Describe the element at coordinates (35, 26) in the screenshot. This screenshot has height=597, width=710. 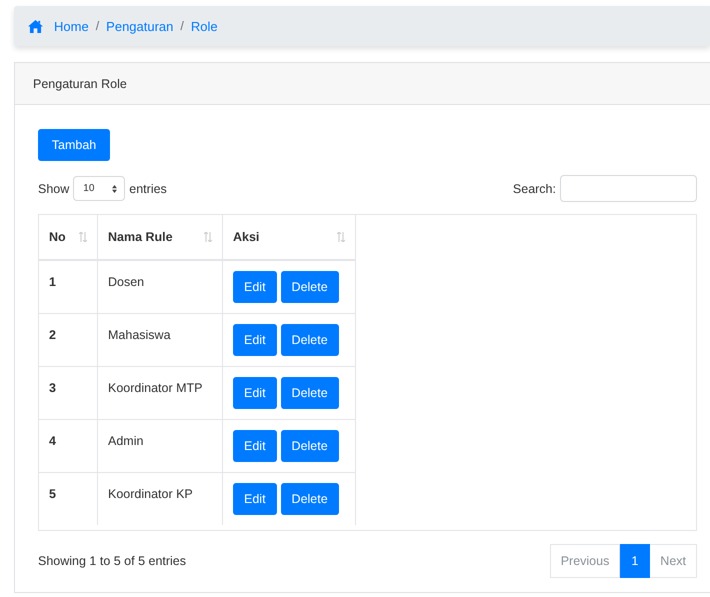
I see `home-icon` at that location.